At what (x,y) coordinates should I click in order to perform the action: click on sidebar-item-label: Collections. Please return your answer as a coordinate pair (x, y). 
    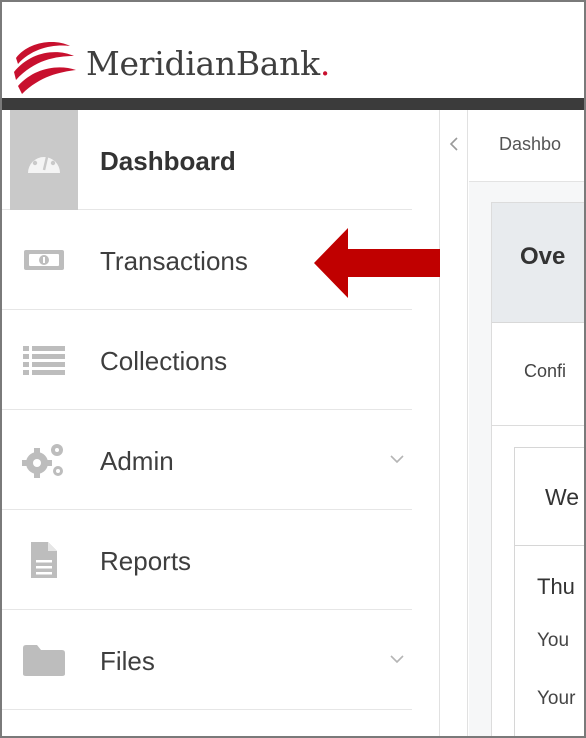
    Looking at the image, I should click on (164, 361).